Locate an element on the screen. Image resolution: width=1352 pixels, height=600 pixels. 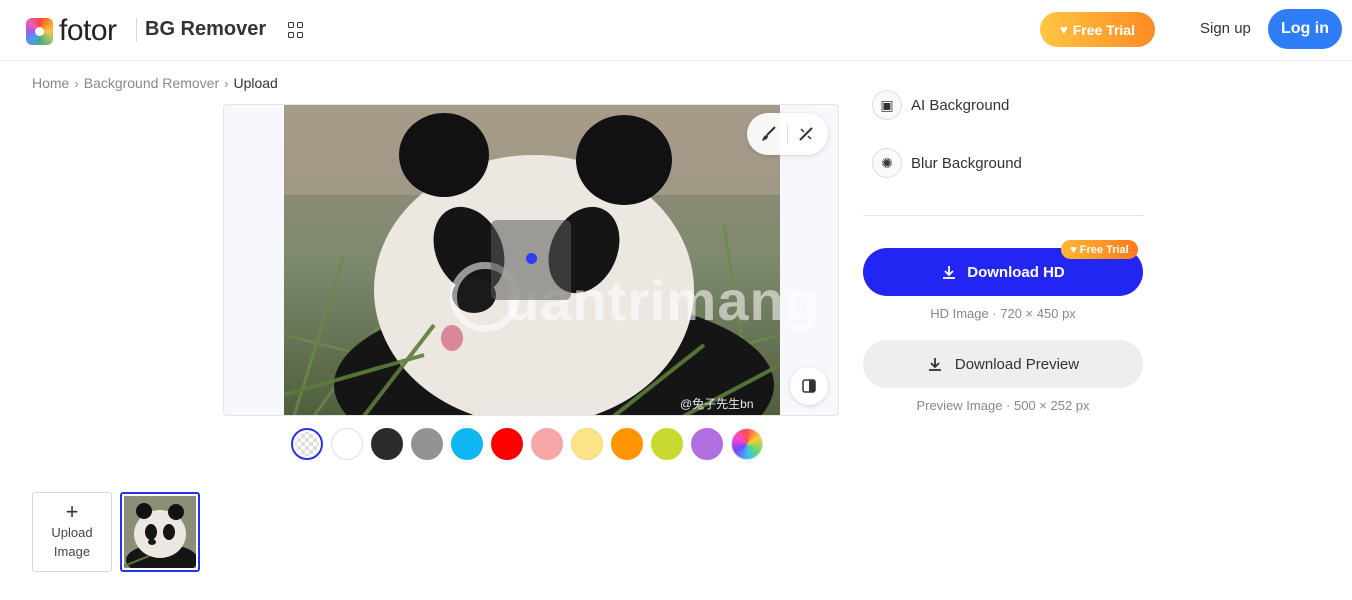
swatch-red is located at coordinates (507, 444).